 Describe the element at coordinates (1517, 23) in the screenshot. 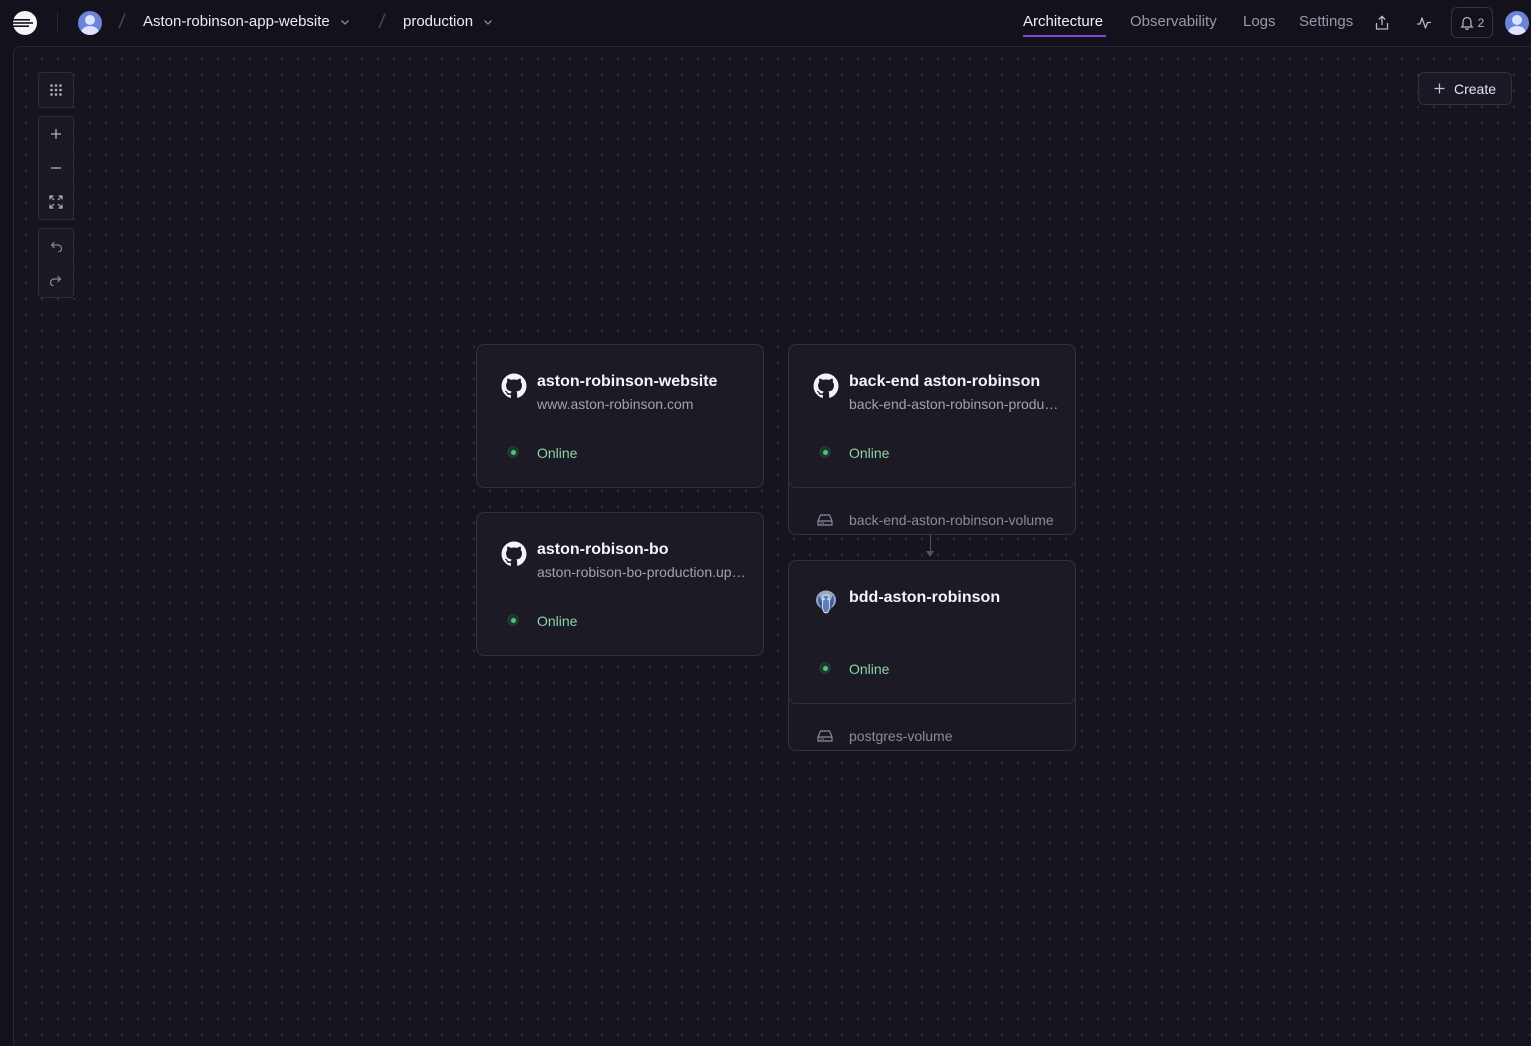

I see `user-avatar` at that location.